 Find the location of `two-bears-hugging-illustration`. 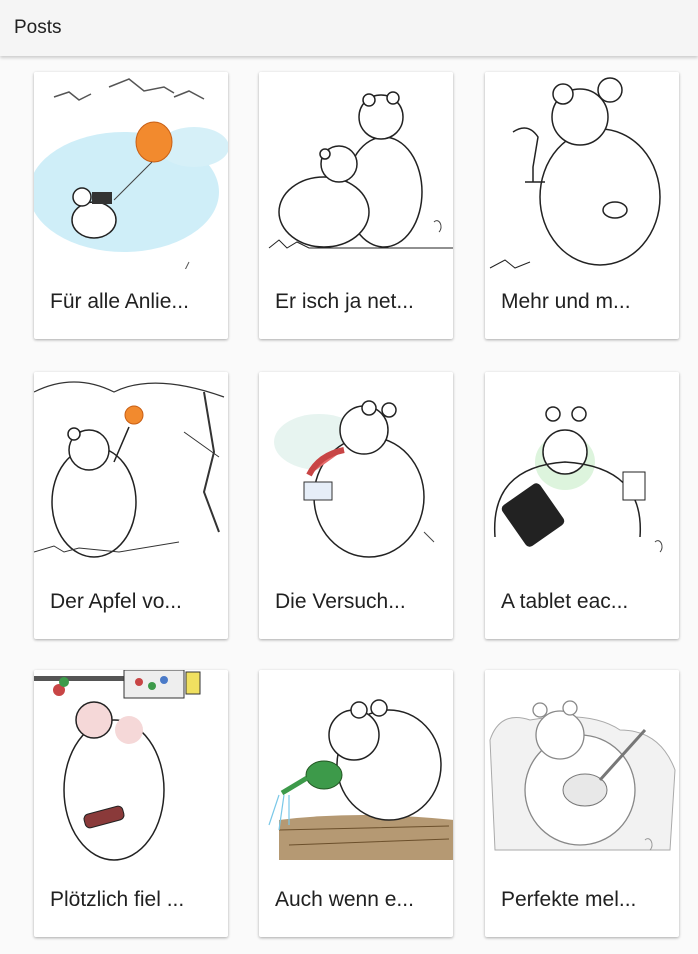

two-bears-hugging-illustration is located at coordinates (356, 170).